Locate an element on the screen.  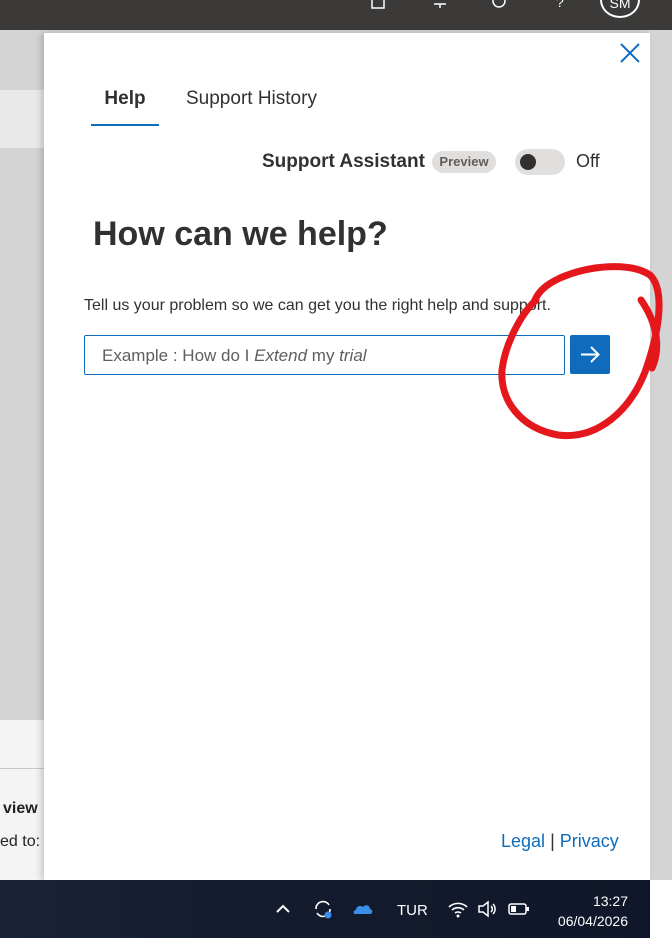
preview-badge: Preview is located at coordinates (464, 162).